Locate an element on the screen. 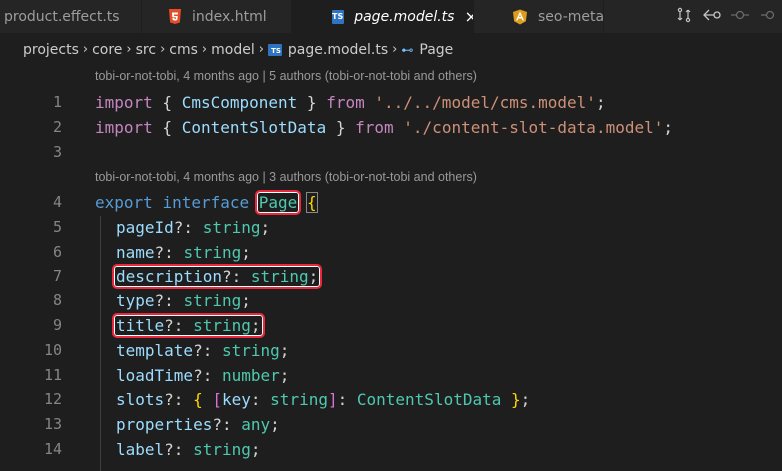 This screenshot has width=782, height=471. tab-index-html: index.html is located at coordinates (217, 16).